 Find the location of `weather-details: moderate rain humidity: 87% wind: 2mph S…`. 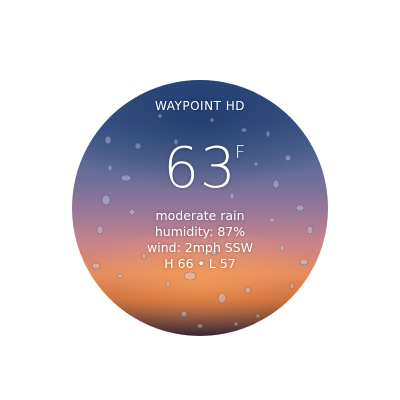

weather-details: moderate rain humidity: 87% wind: 2mph S… is located at coordinates (200, 240).